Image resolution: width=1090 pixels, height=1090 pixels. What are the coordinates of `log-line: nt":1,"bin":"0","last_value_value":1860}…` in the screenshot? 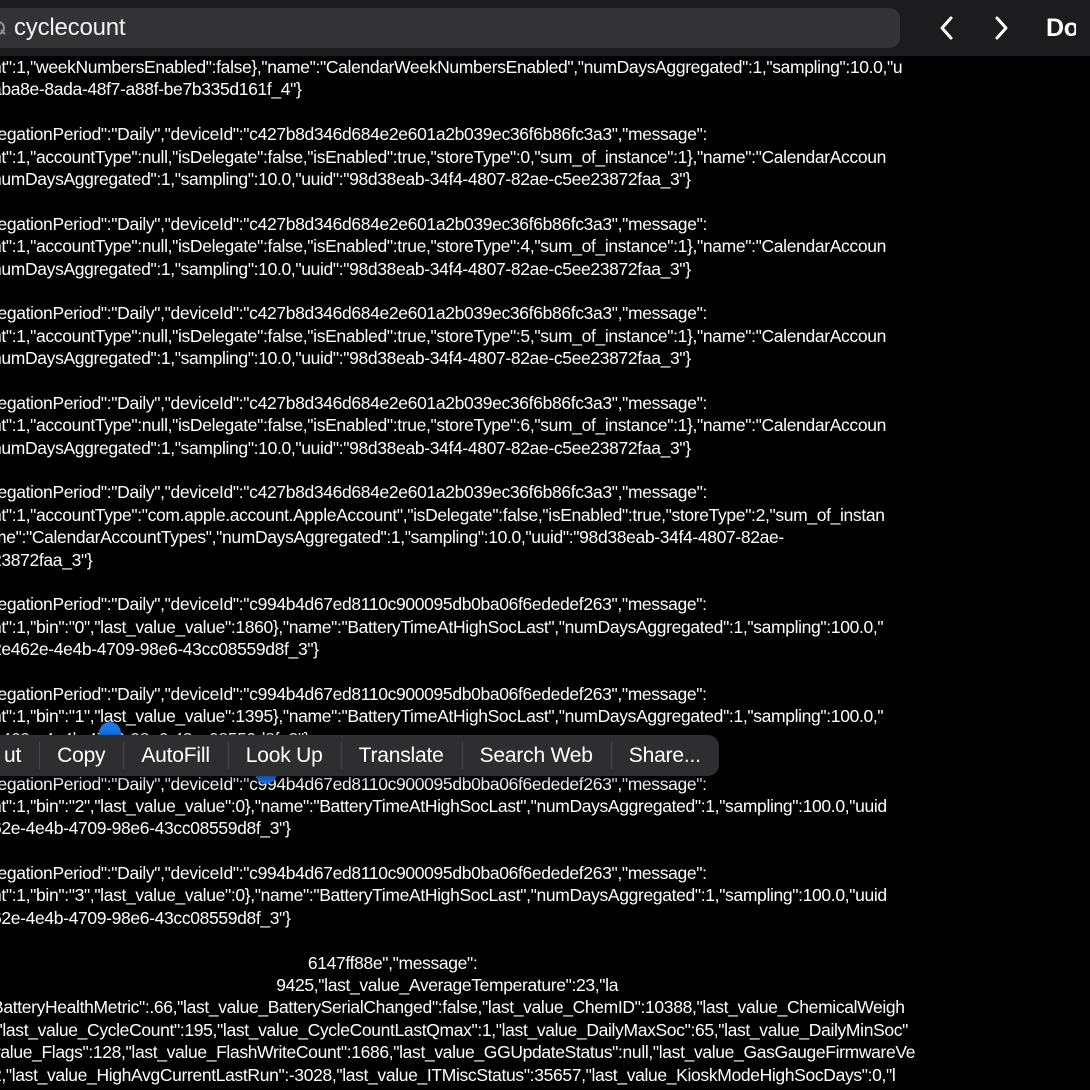 It's located at (442, 626).